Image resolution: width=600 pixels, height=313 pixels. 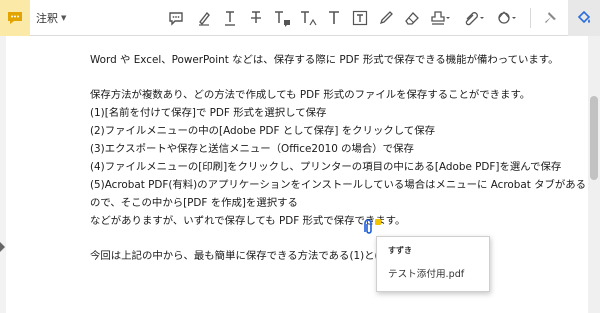 I want to click on left-panel-edge, so click(x=3, y=174).